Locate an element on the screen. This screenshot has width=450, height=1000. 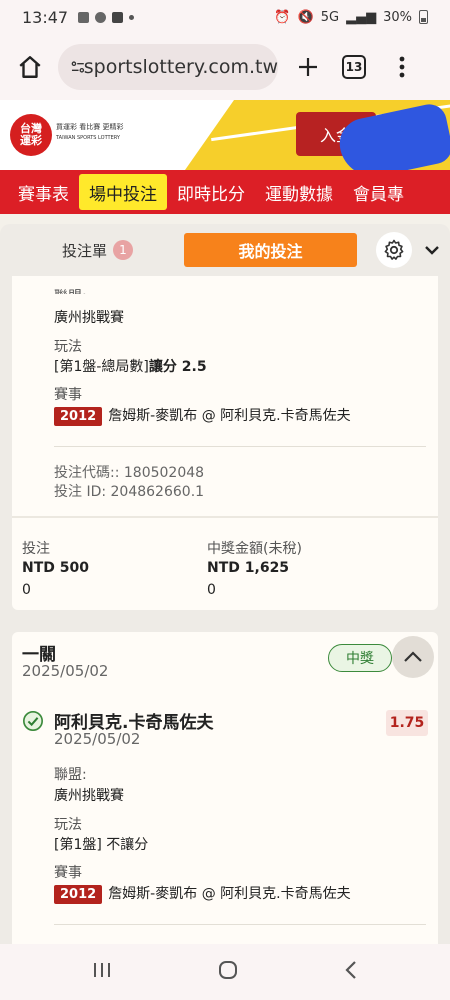
system-nav-bar is located at coordinates (225, 972).